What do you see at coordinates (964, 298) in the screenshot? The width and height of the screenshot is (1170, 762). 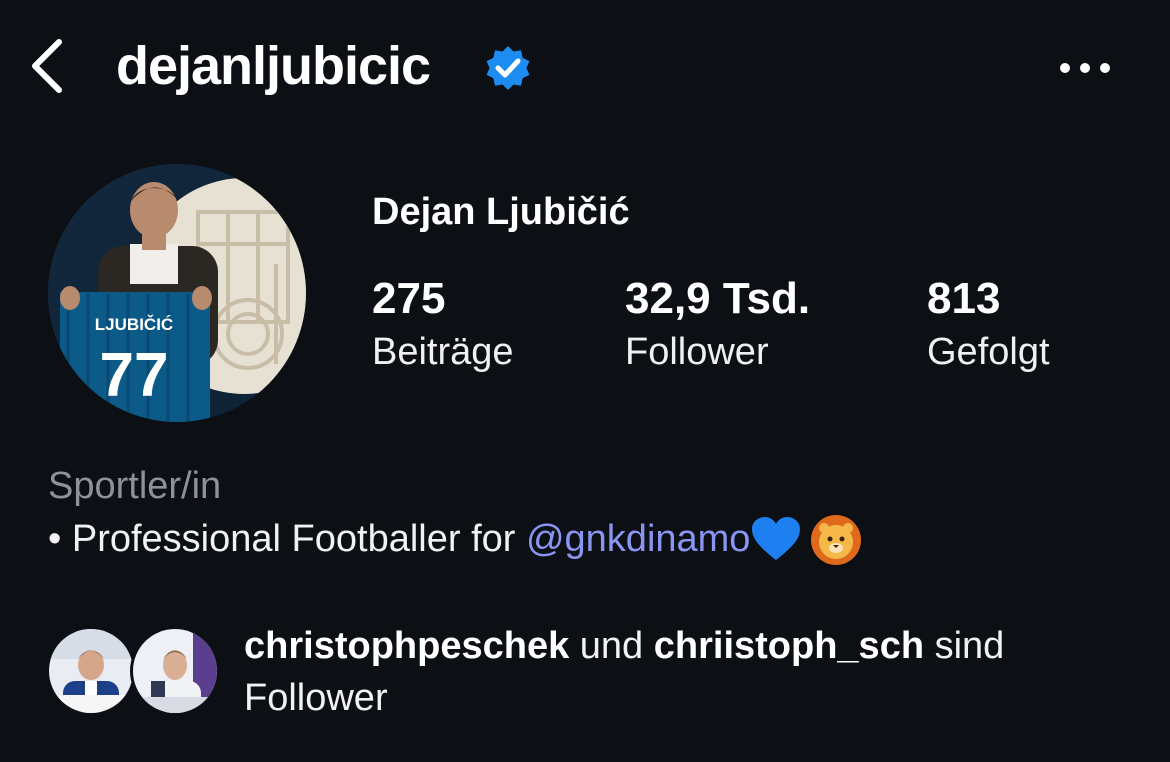 I see `stat-following-value: 813` at bounding box center [964, 298].